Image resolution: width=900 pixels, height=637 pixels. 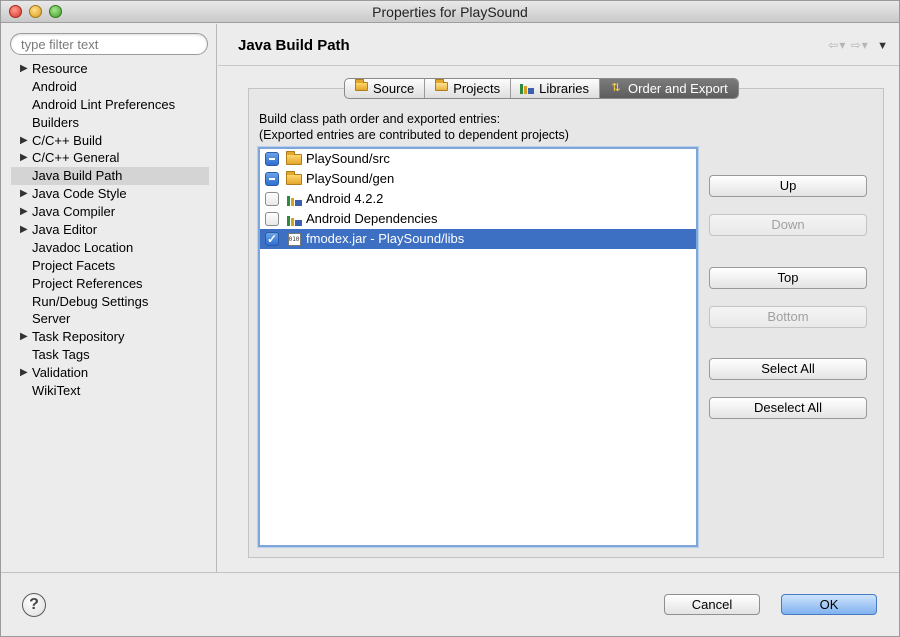 What do you see at coordinates (837, 45) in the screenshot?
I see `back-arrow-icon: ⇦▾` at bounding box center [837, 45].